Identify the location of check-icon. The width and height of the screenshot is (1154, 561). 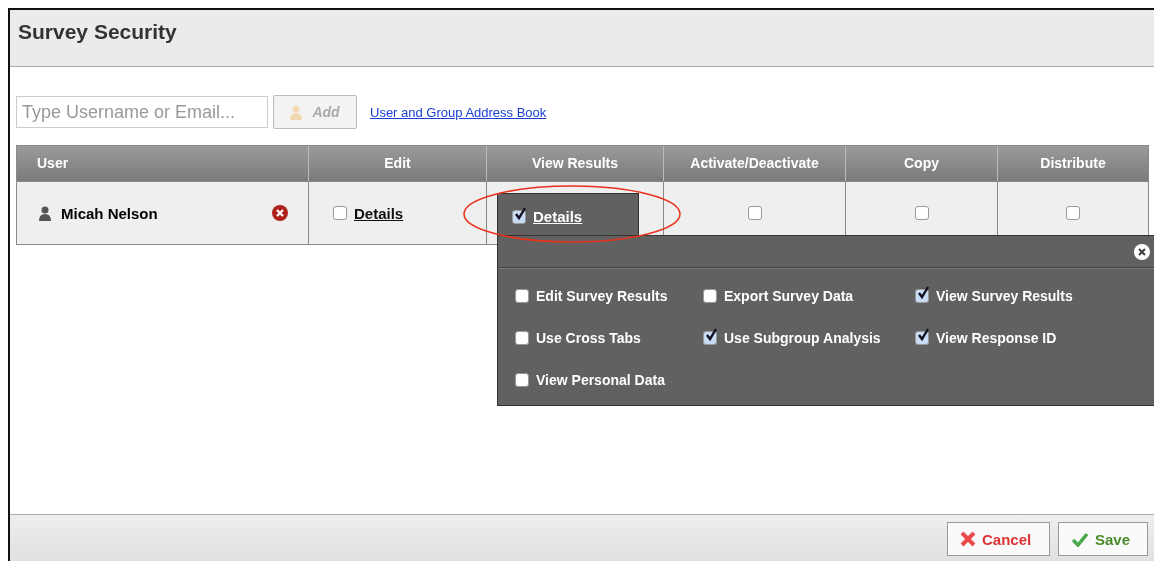
(1080, 539).